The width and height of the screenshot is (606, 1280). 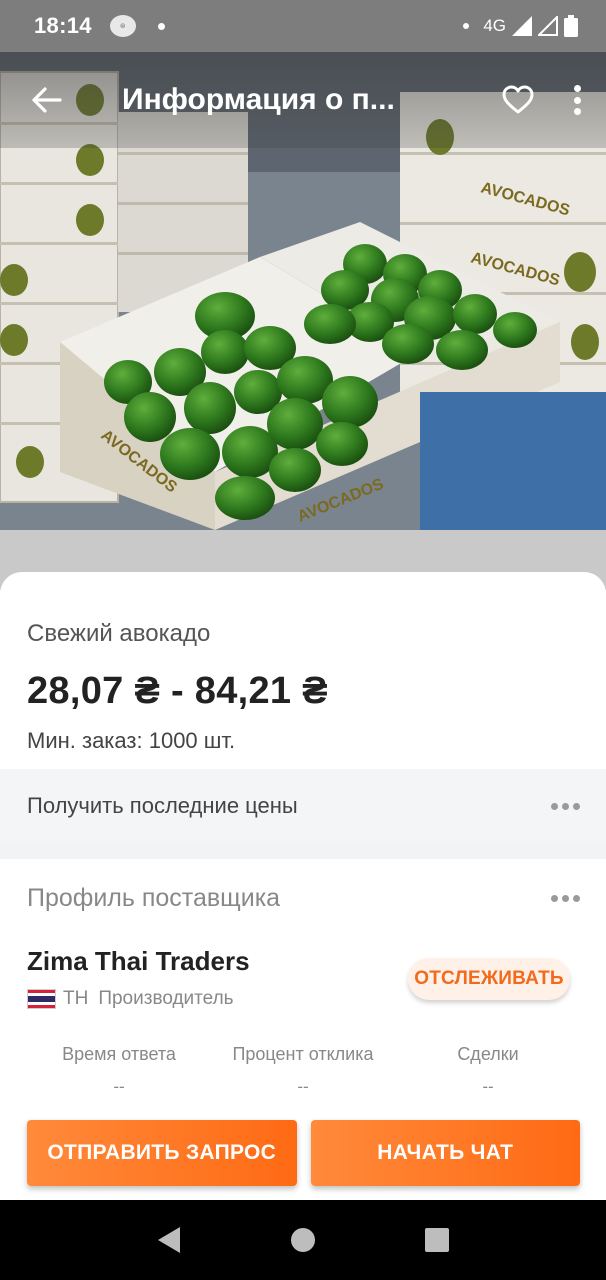 I want to click on signal-full-icon, so click(x=522, y=26).